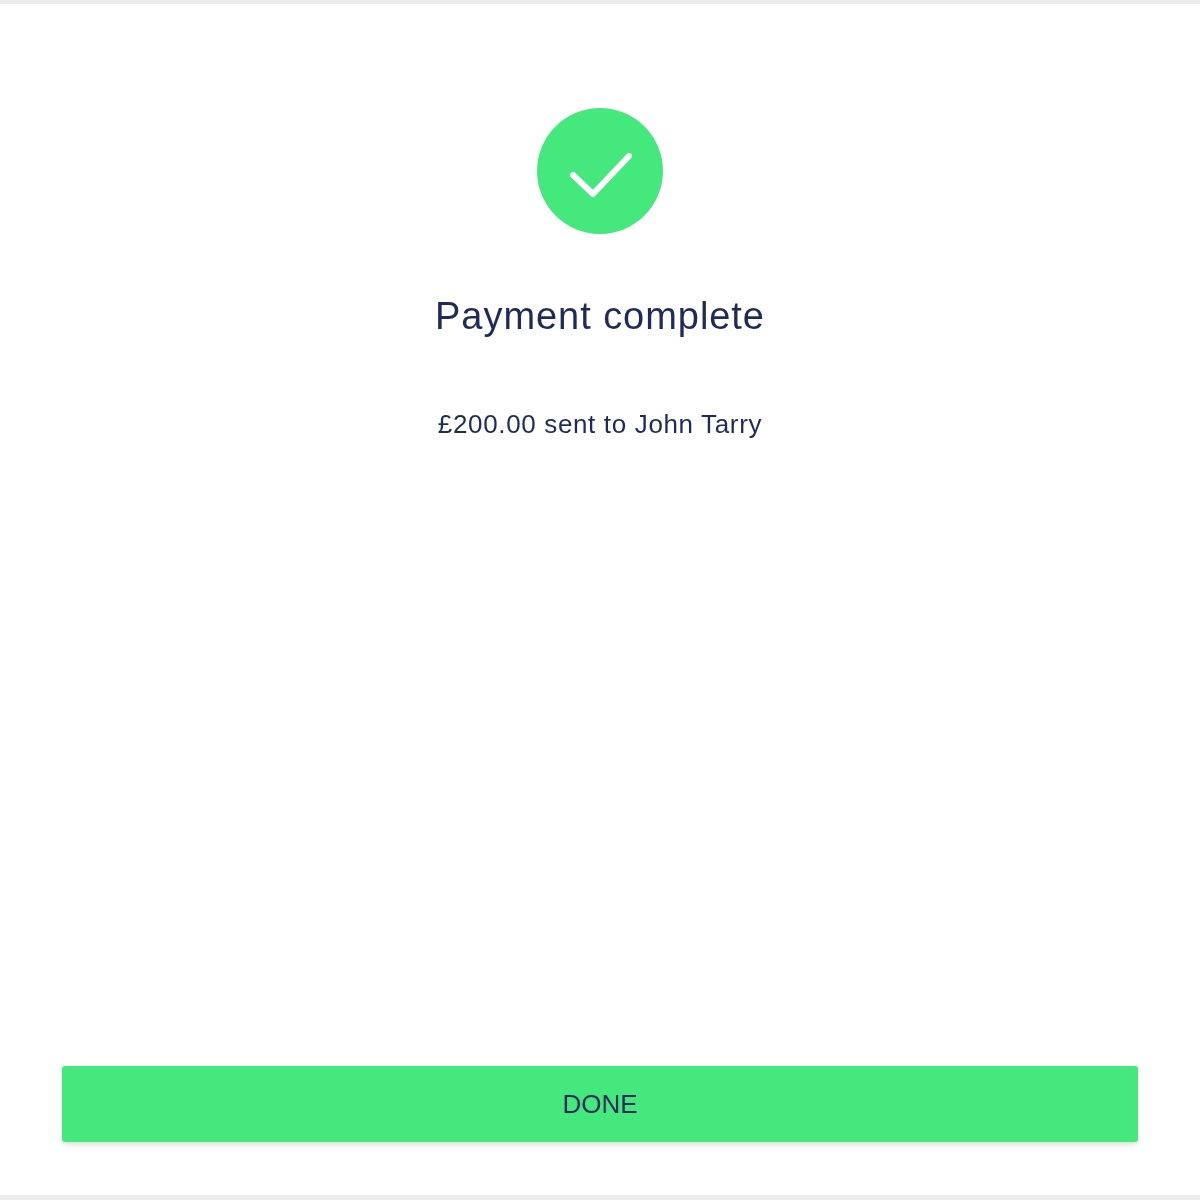  Describe the element at coordinates (600, 1104) in the screenshot. I see `done-button: DONE` at that location.